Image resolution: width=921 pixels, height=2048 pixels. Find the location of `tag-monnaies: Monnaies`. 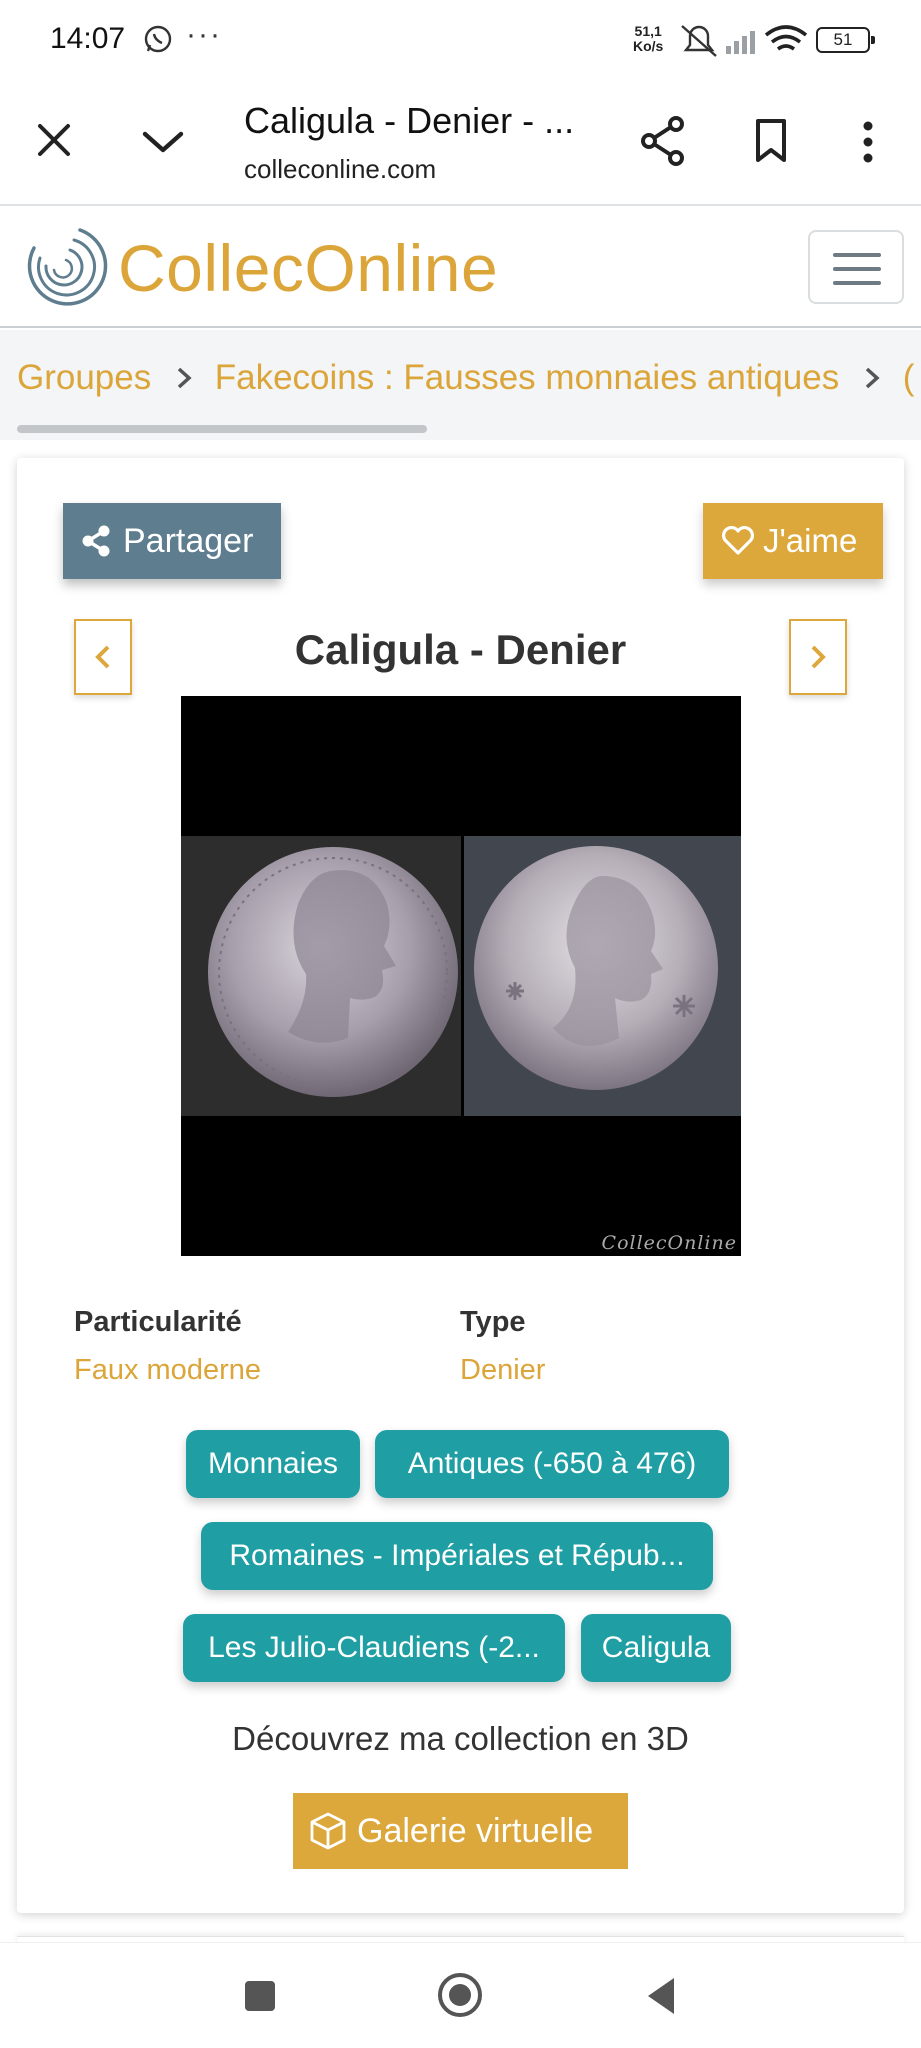

tag-monnaies: Monnaies is located at coordinates (273, 1464).